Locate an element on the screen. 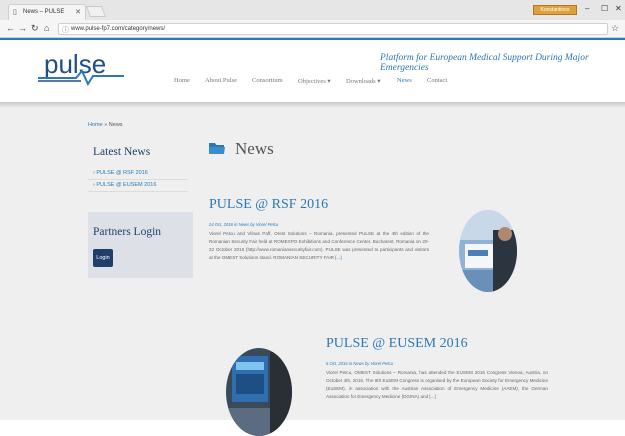 The height and width of the screenshot is (436, 625). post-title-link: PULSE @ EUSEM 2016 is located at coordinates (397, 344).